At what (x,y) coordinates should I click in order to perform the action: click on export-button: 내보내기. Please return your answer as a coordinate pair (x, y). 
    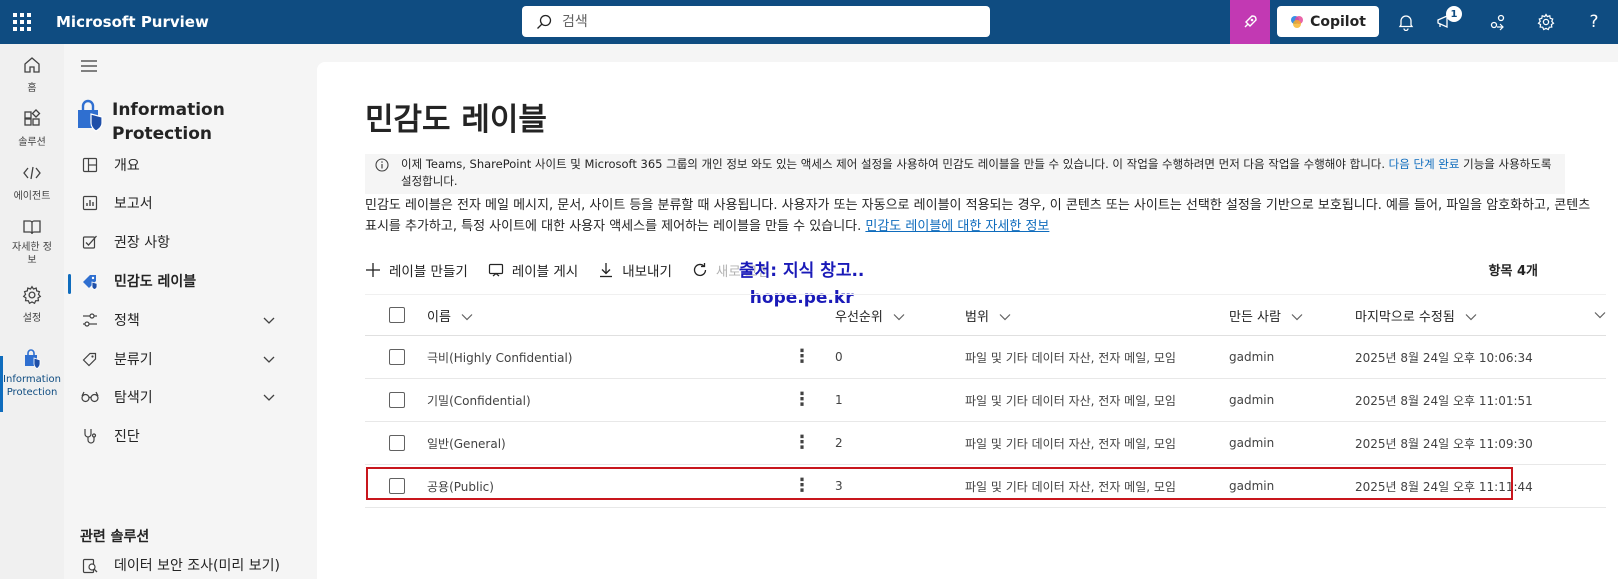
    Looking at the image, I should click on (635, 270).